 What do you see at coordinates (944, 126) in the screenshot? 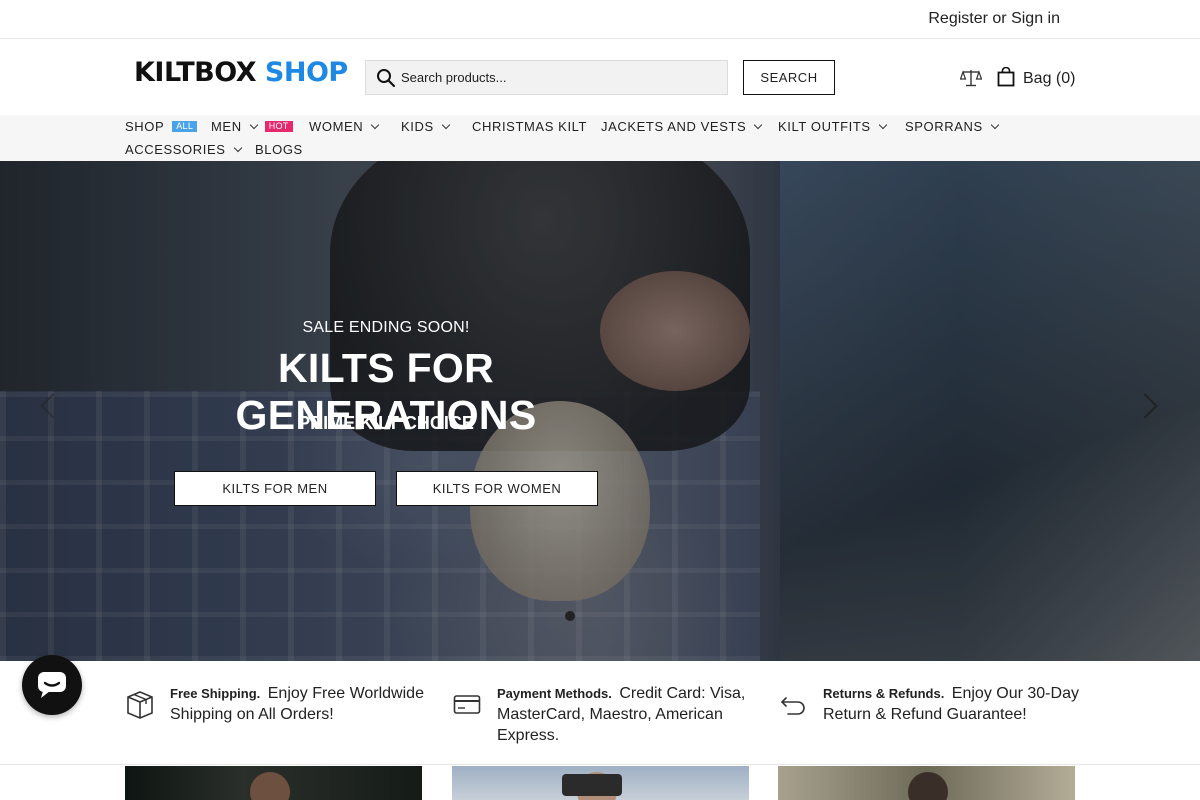
I see `nav-label: SPORRANS` at bounding box center [944, 126].